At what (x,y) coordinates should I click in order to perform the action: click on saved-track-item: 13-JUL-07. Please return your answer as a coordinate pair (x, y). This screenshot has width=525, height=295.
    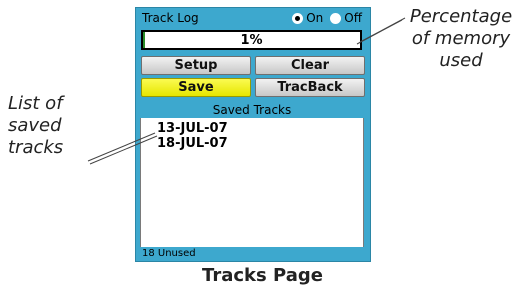
    Looking at the image, I should click on (192, 128).